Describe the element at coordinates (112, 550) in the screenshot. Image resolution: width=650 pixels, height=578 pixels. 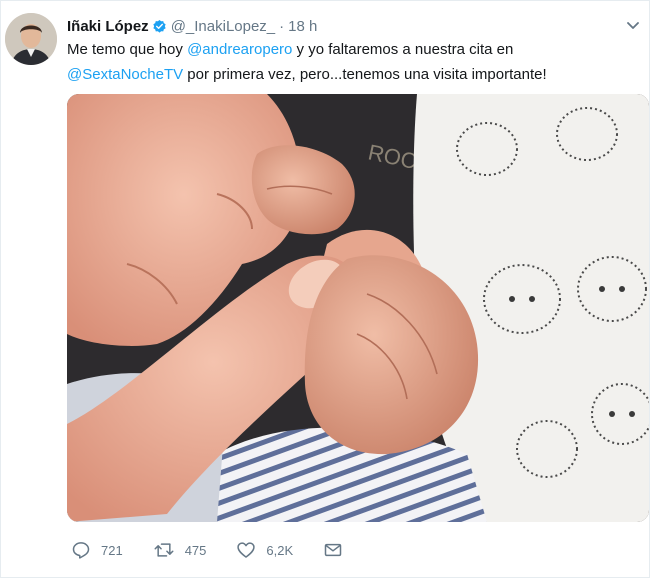
I see `reply-count: 721` at that location.